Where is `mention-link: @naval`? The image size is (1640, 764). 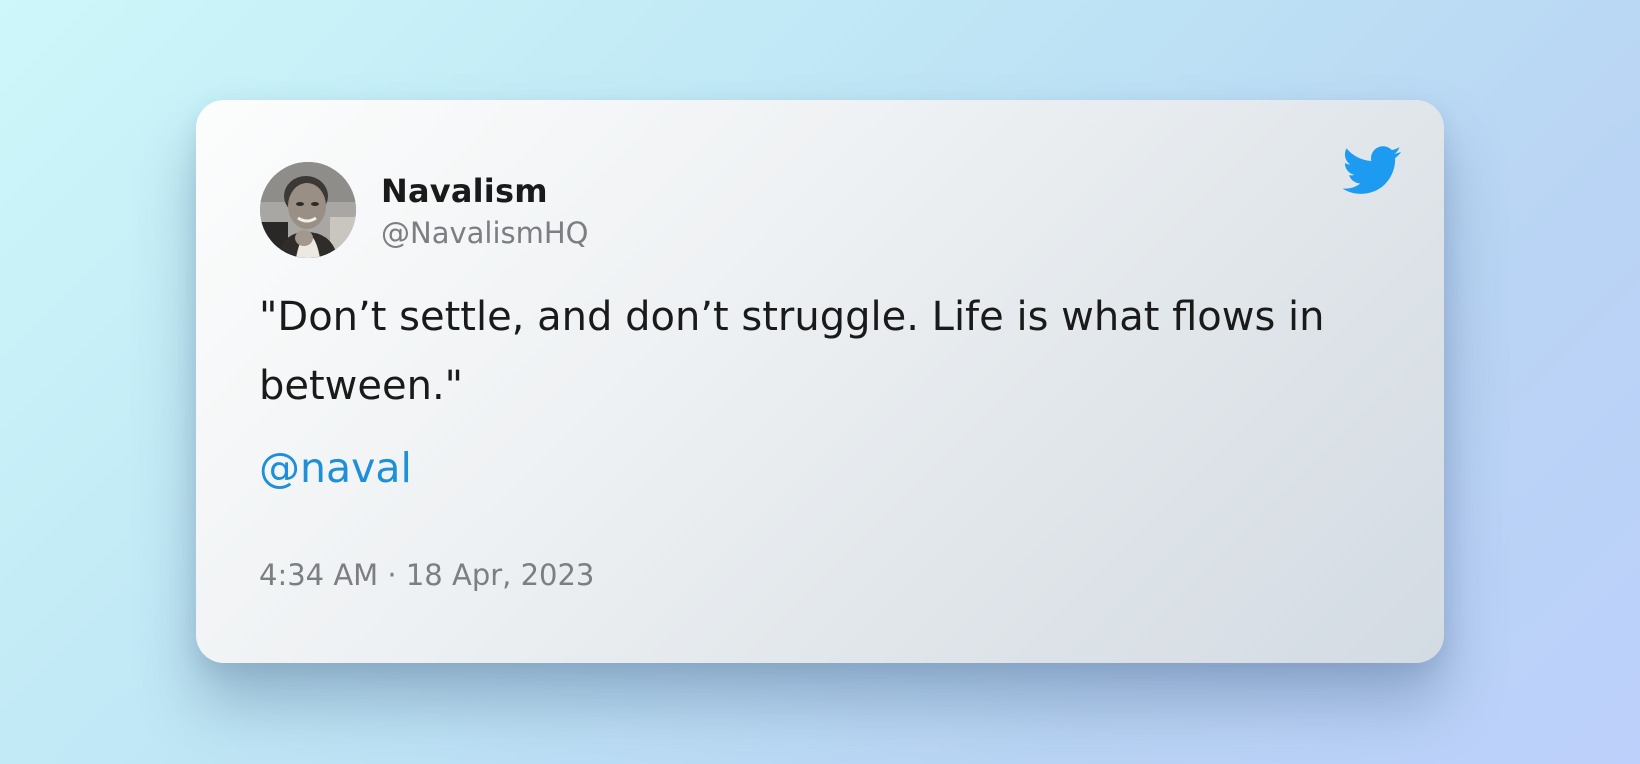
mention-link: @naval is located at coordinates (335, 468).